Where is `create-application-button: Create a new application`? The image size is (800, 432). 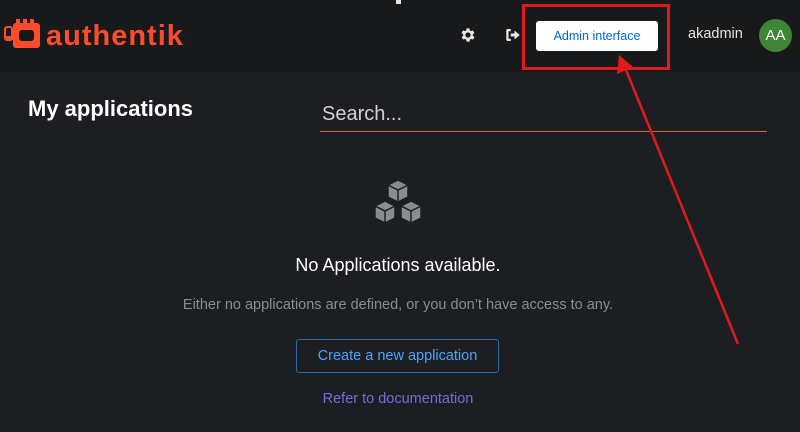 create-application-button: Create a new application is located at coordinates (397, 356).